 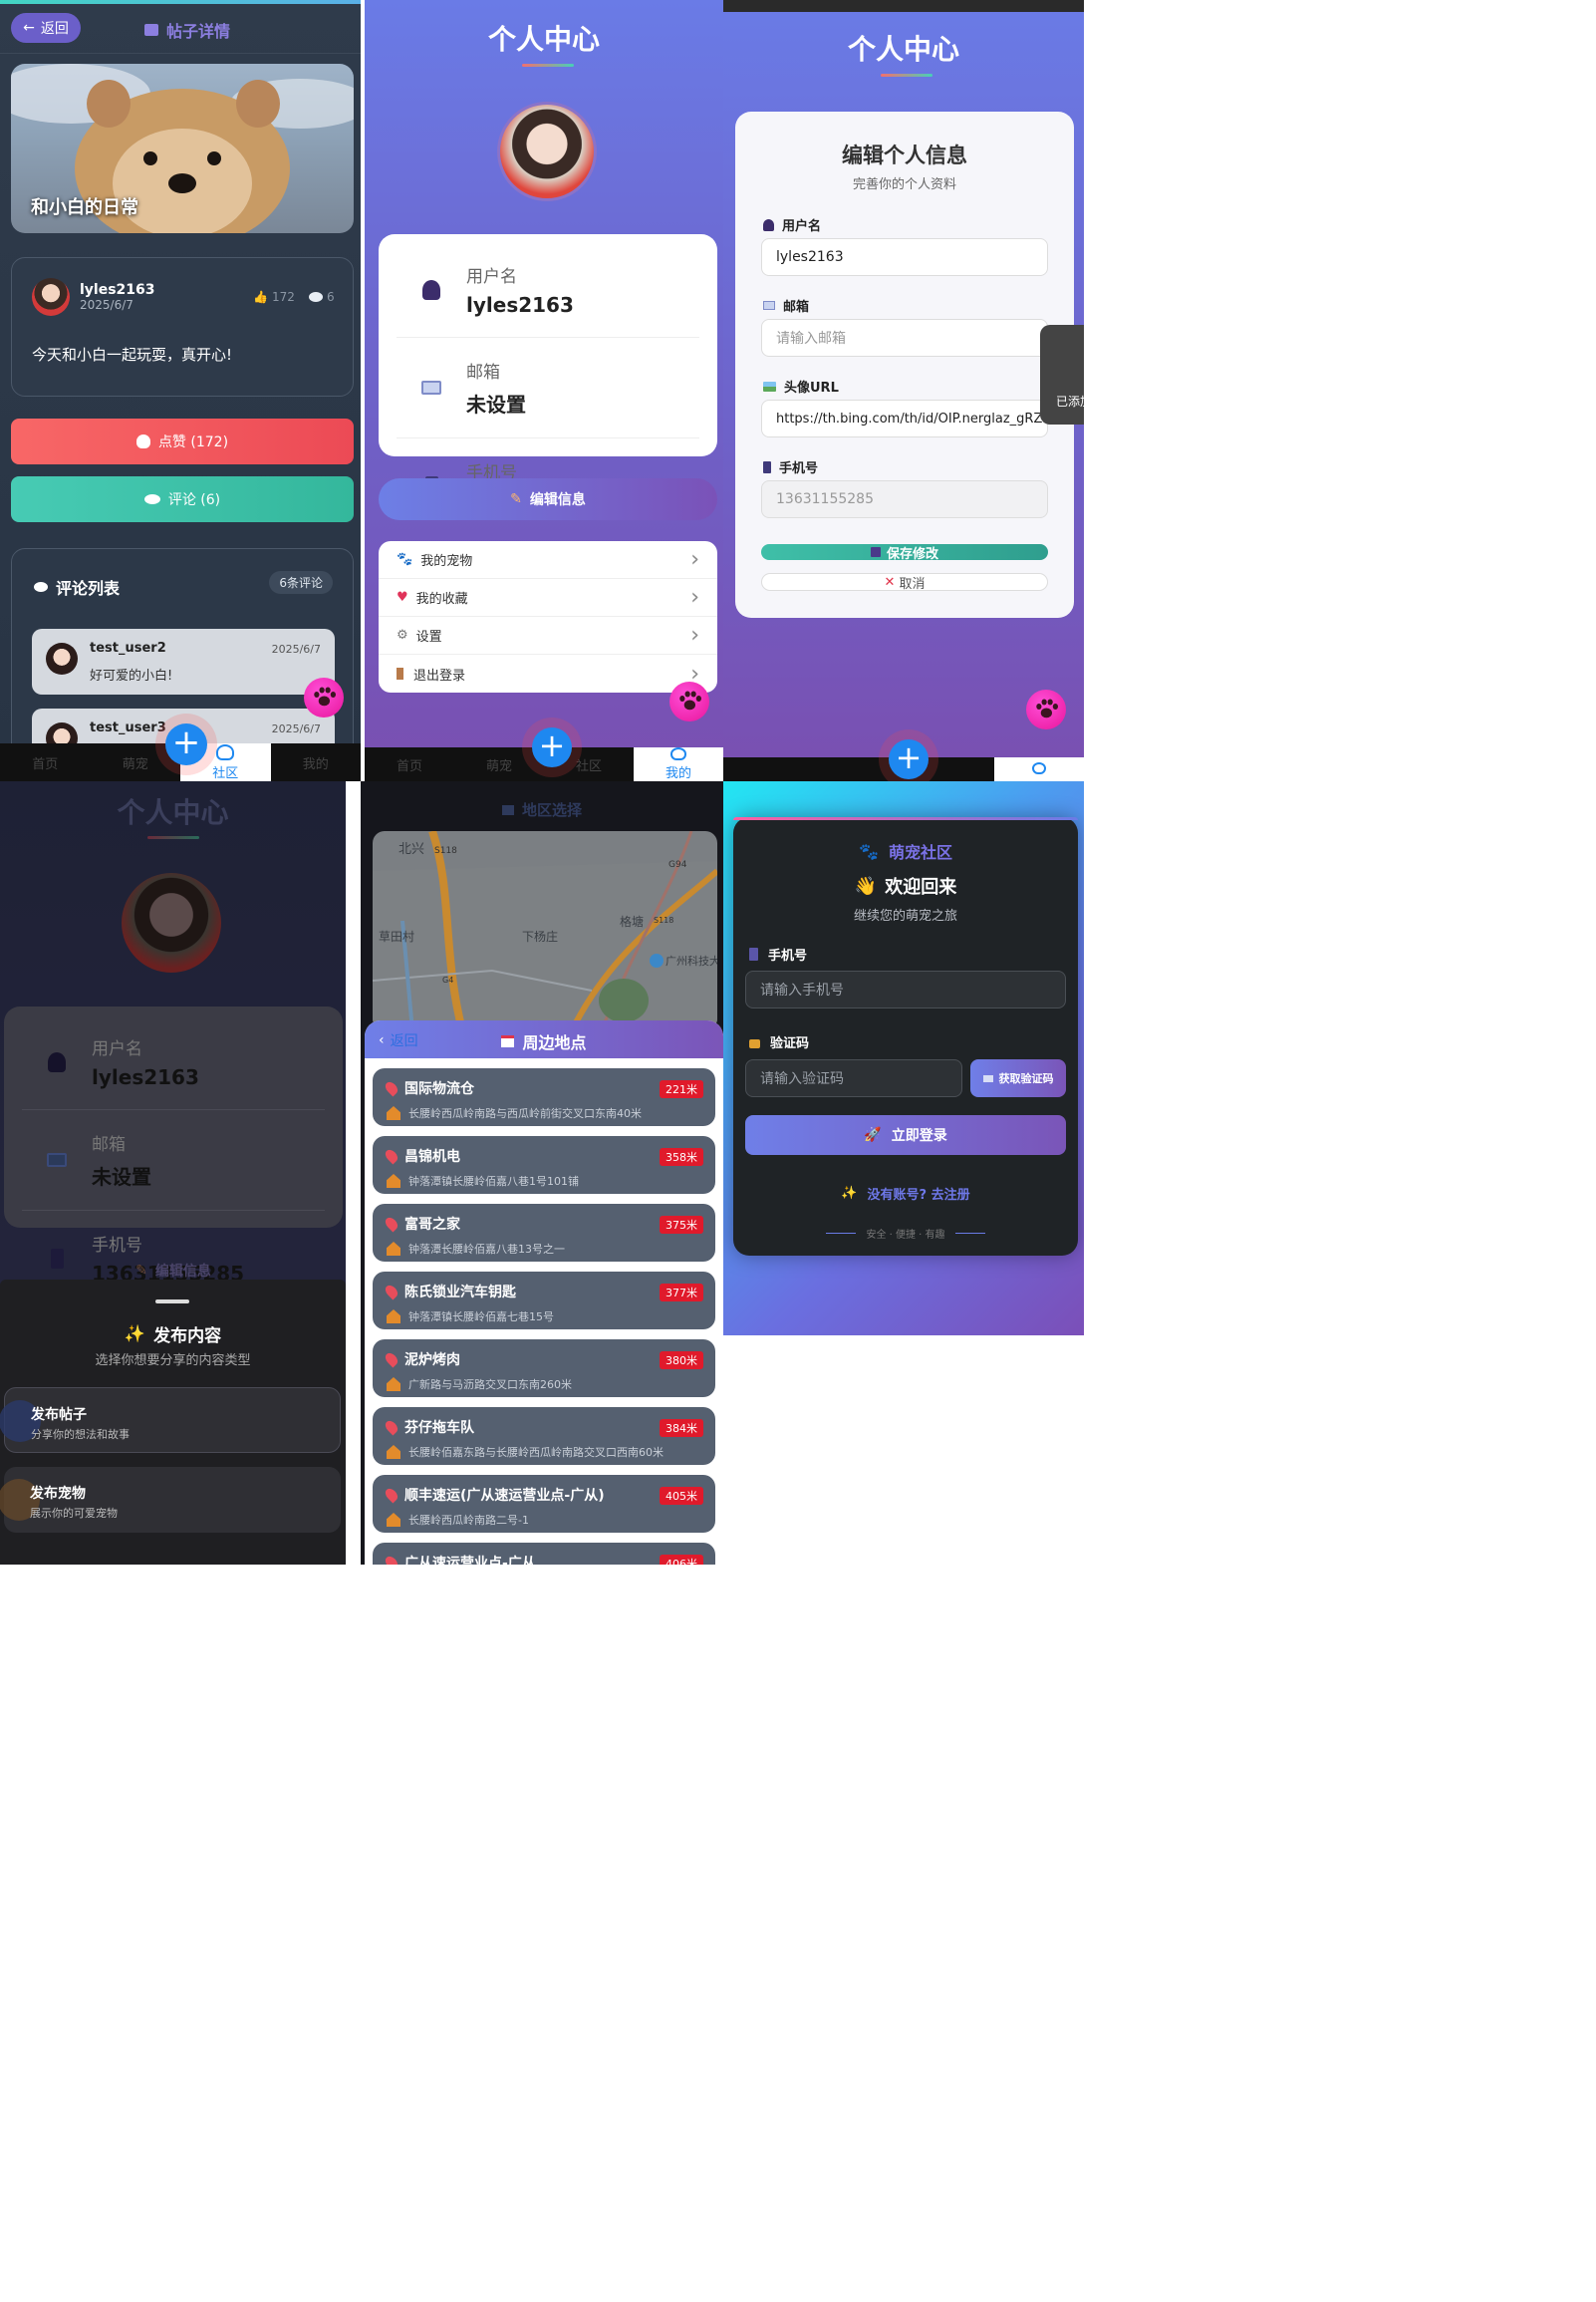 I want to click on like-button: 点赞 (172), so click(x=182, y=441).